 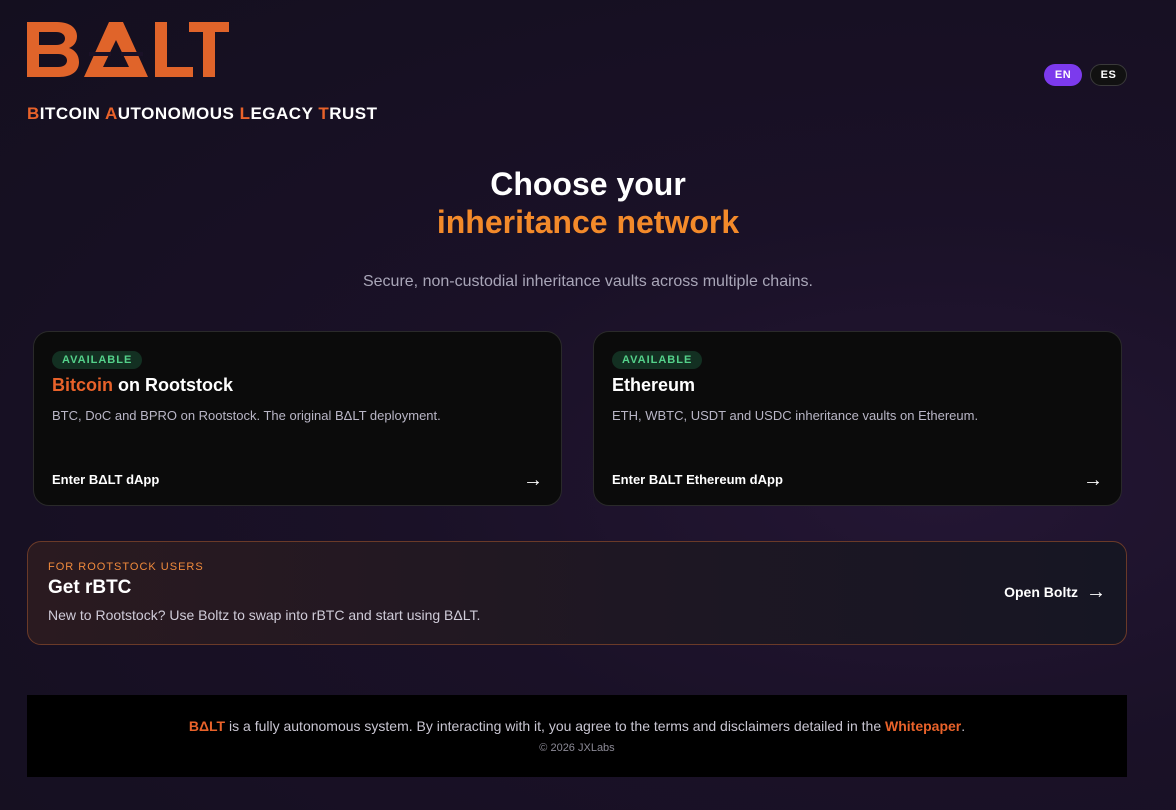 What do you see at coordinates (654, 385) in the screenshot?
I see `card-title: Ethereum` at bounding box center [654, 385].